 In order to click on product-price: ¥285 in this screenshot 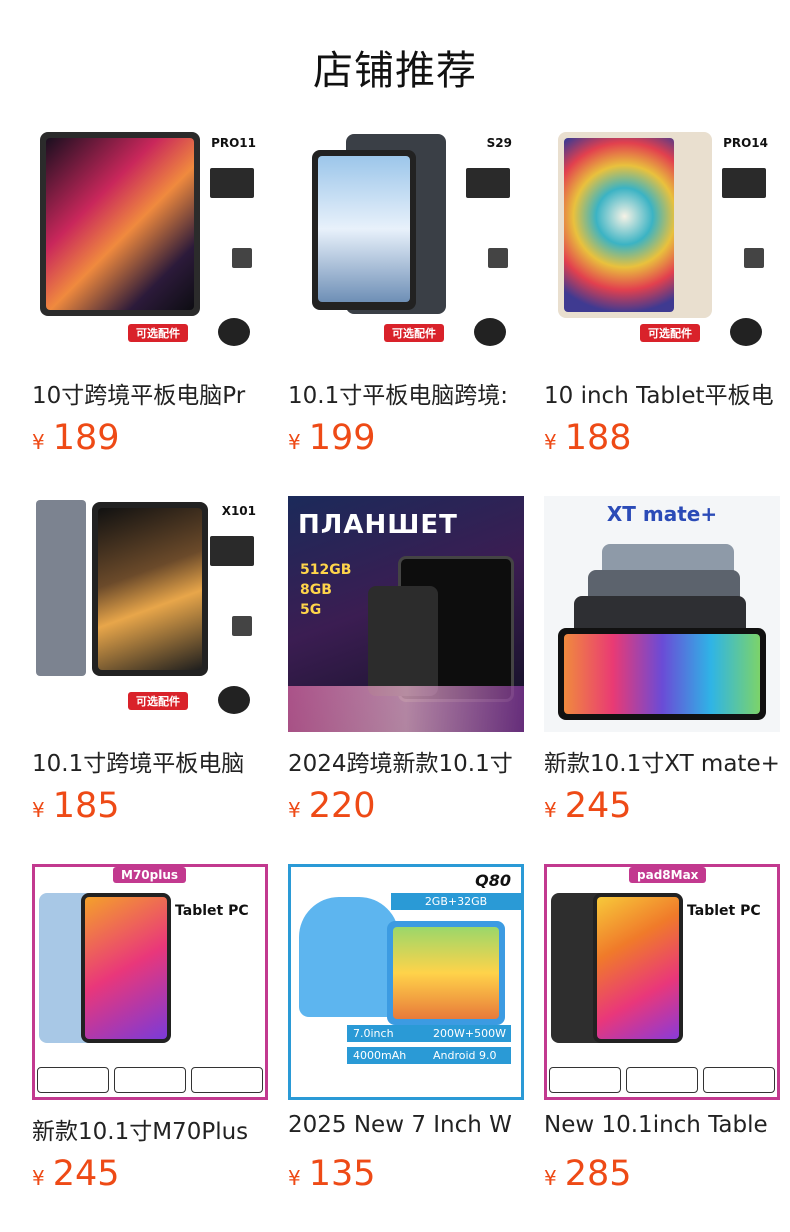, I will do `click(588, 1174)`.